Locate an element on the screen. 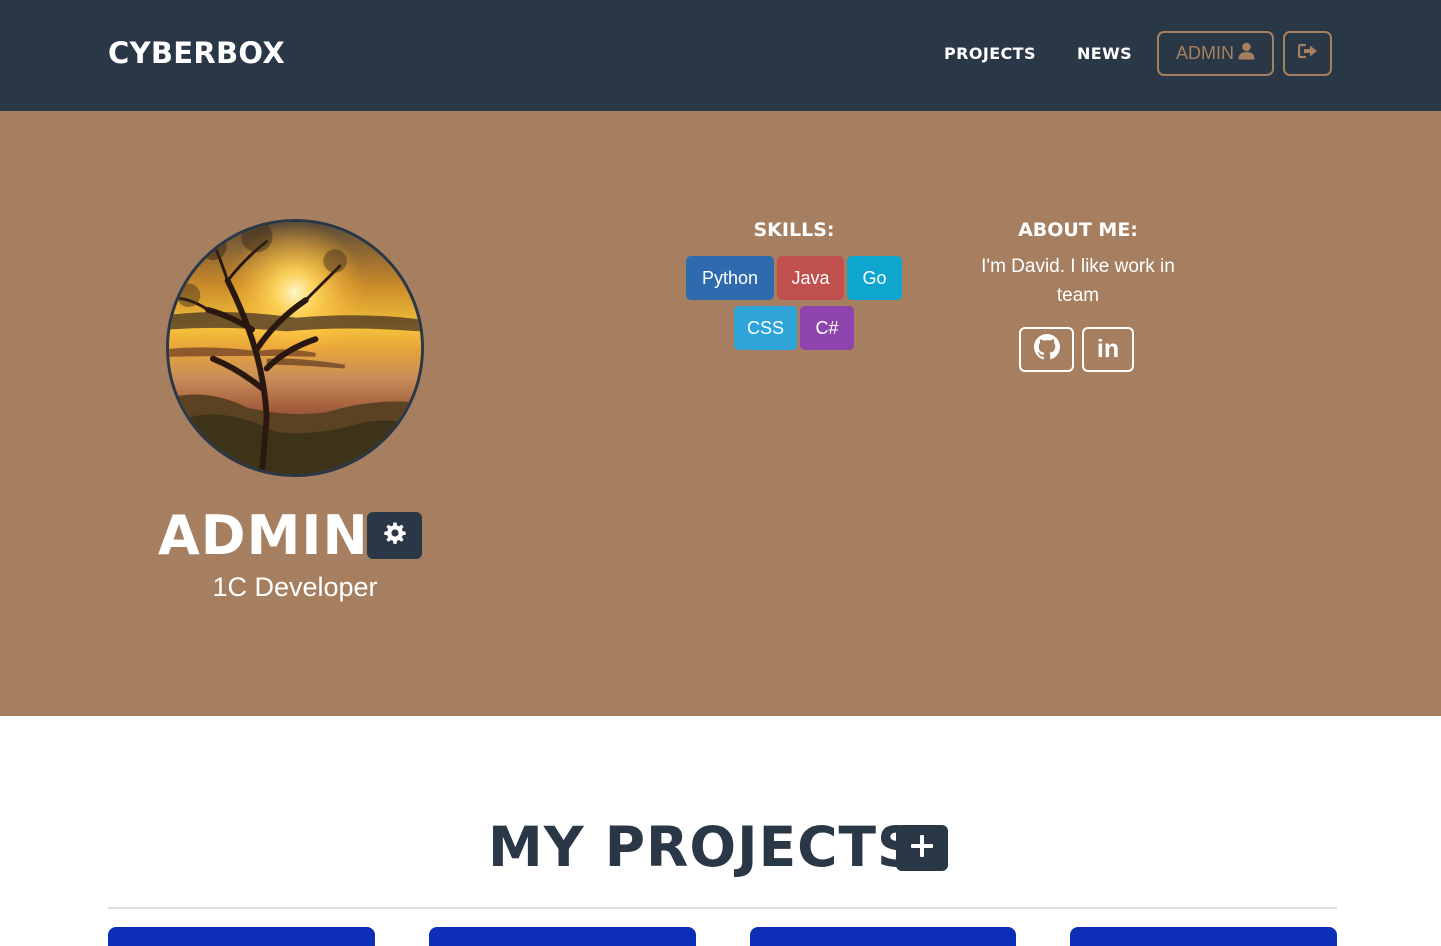 The height and width of the screenshot is (946, 1441). nav-link-projects: PROJECTS is located at coordinates (990, 53).